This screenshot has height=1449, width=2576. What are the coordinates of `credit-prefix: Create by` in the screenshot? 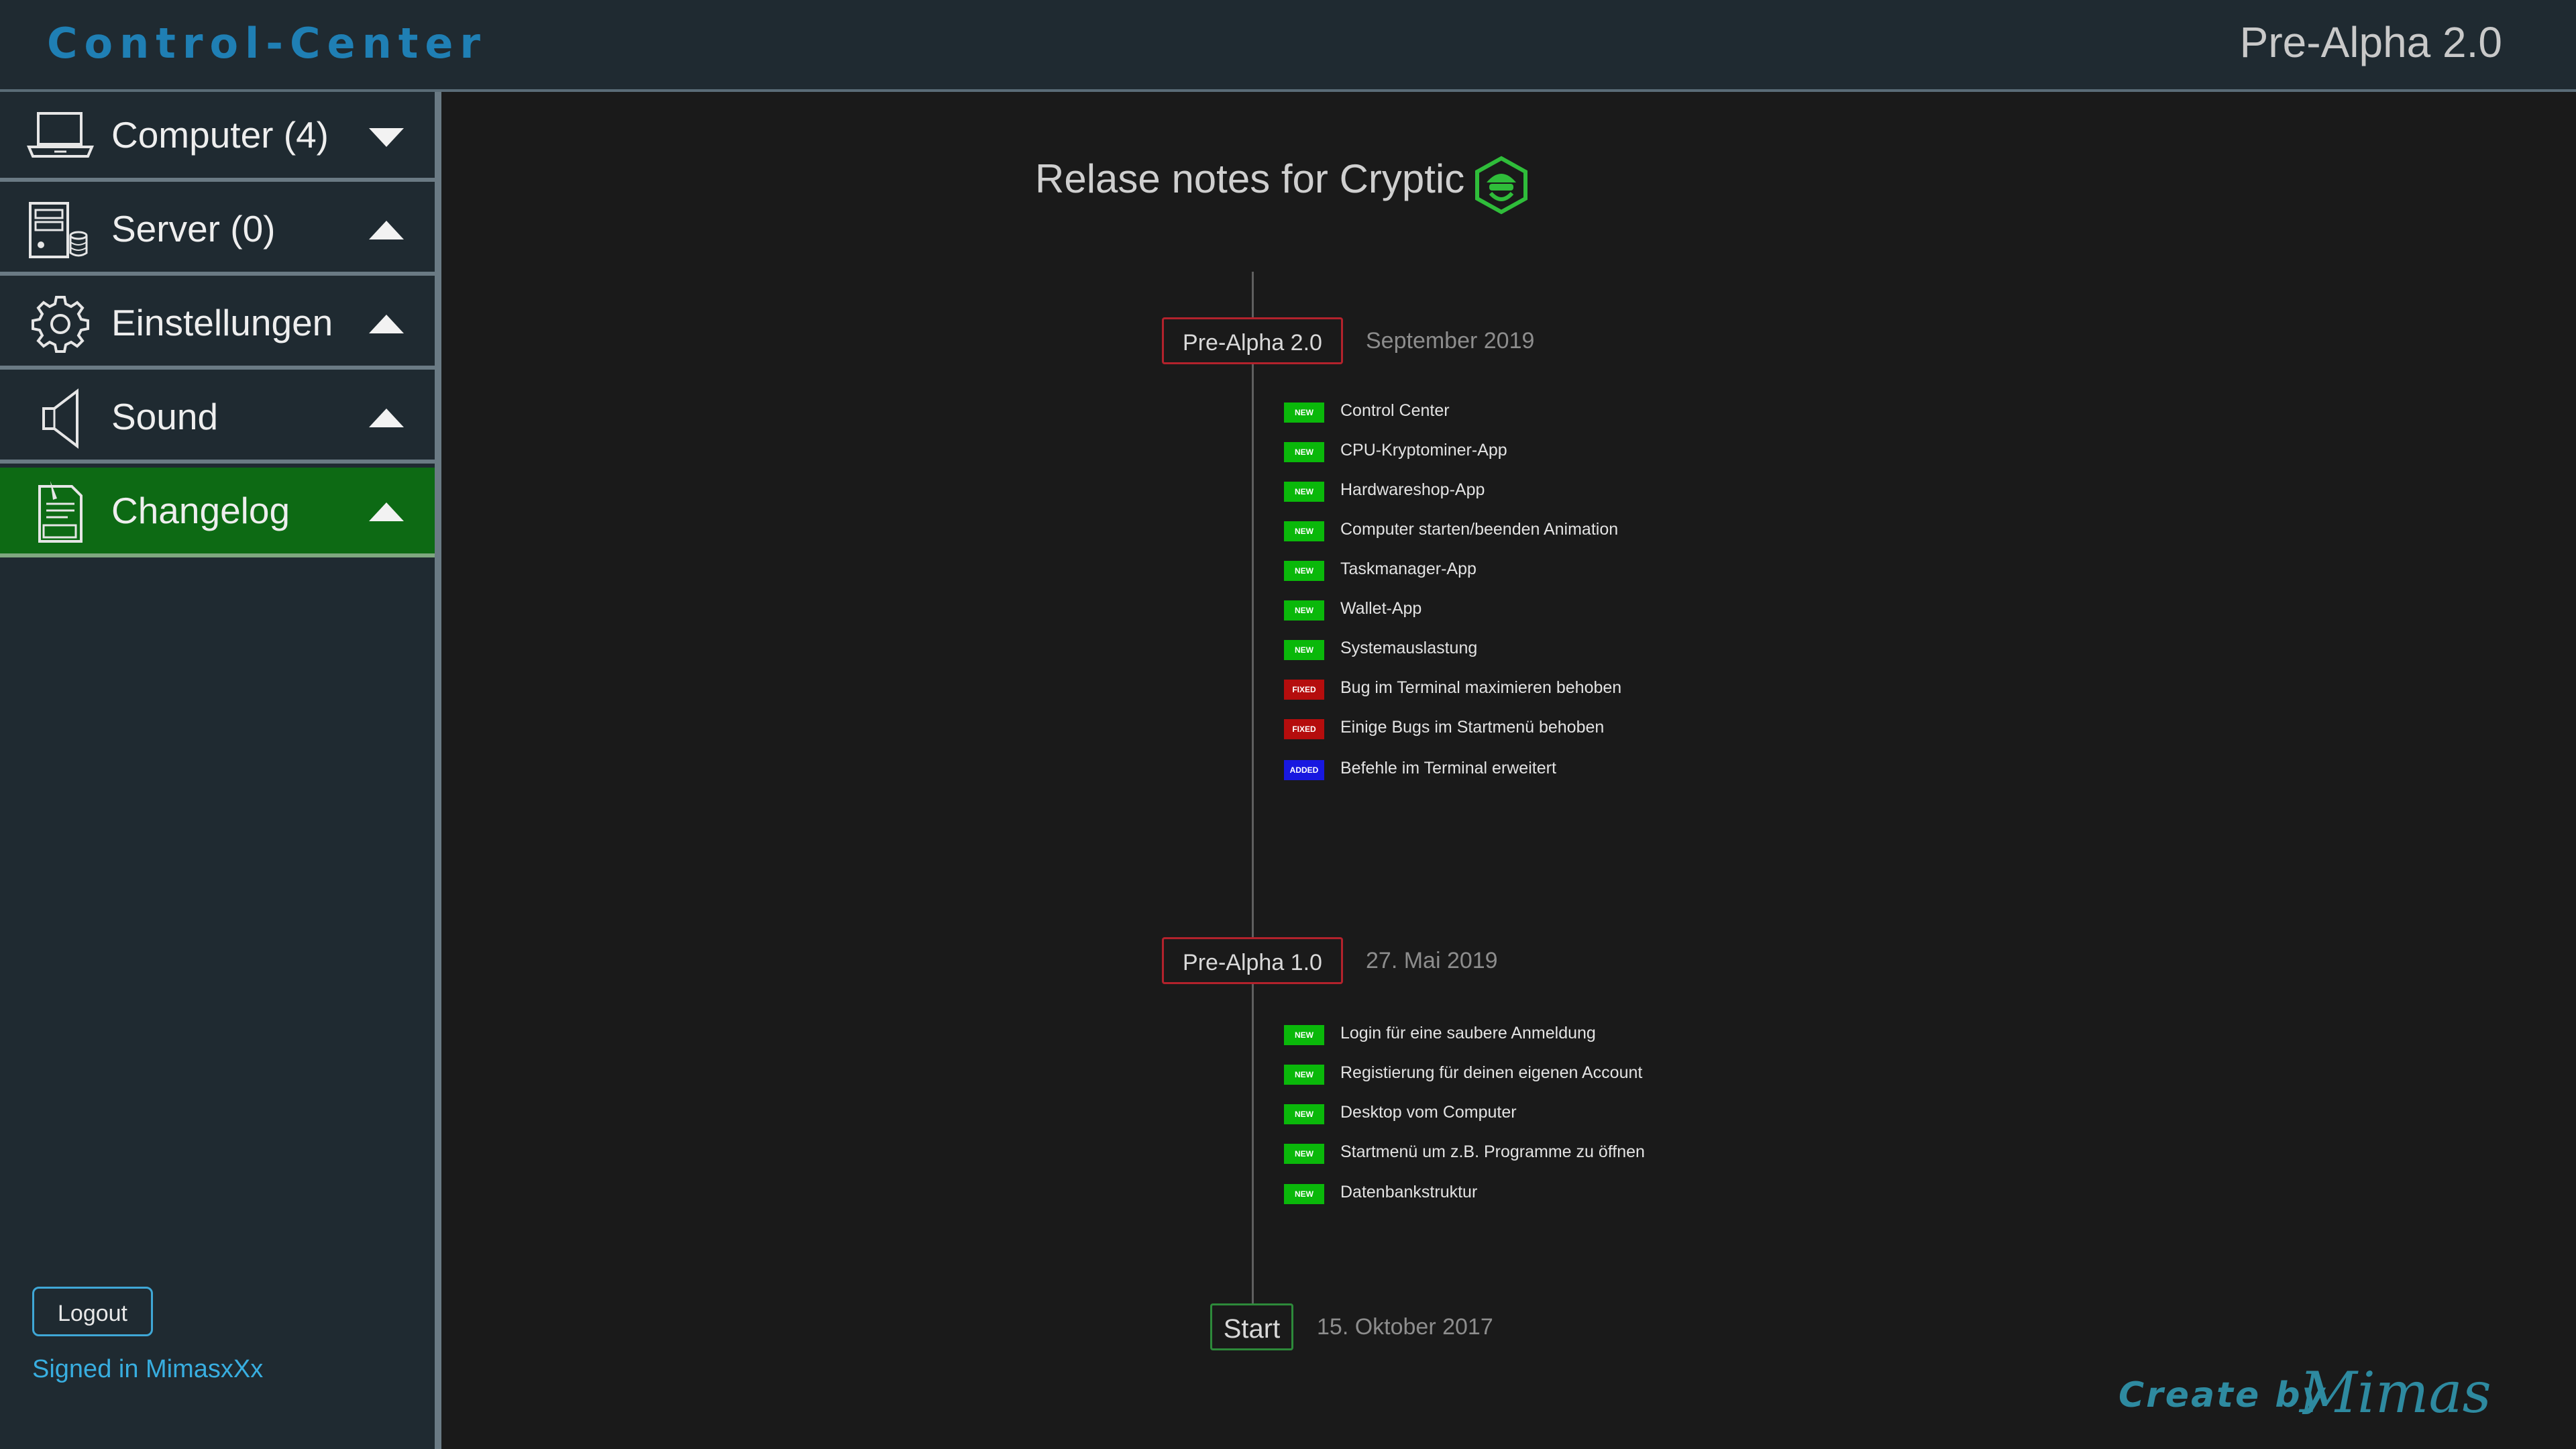 It's located at (2222, 1395).